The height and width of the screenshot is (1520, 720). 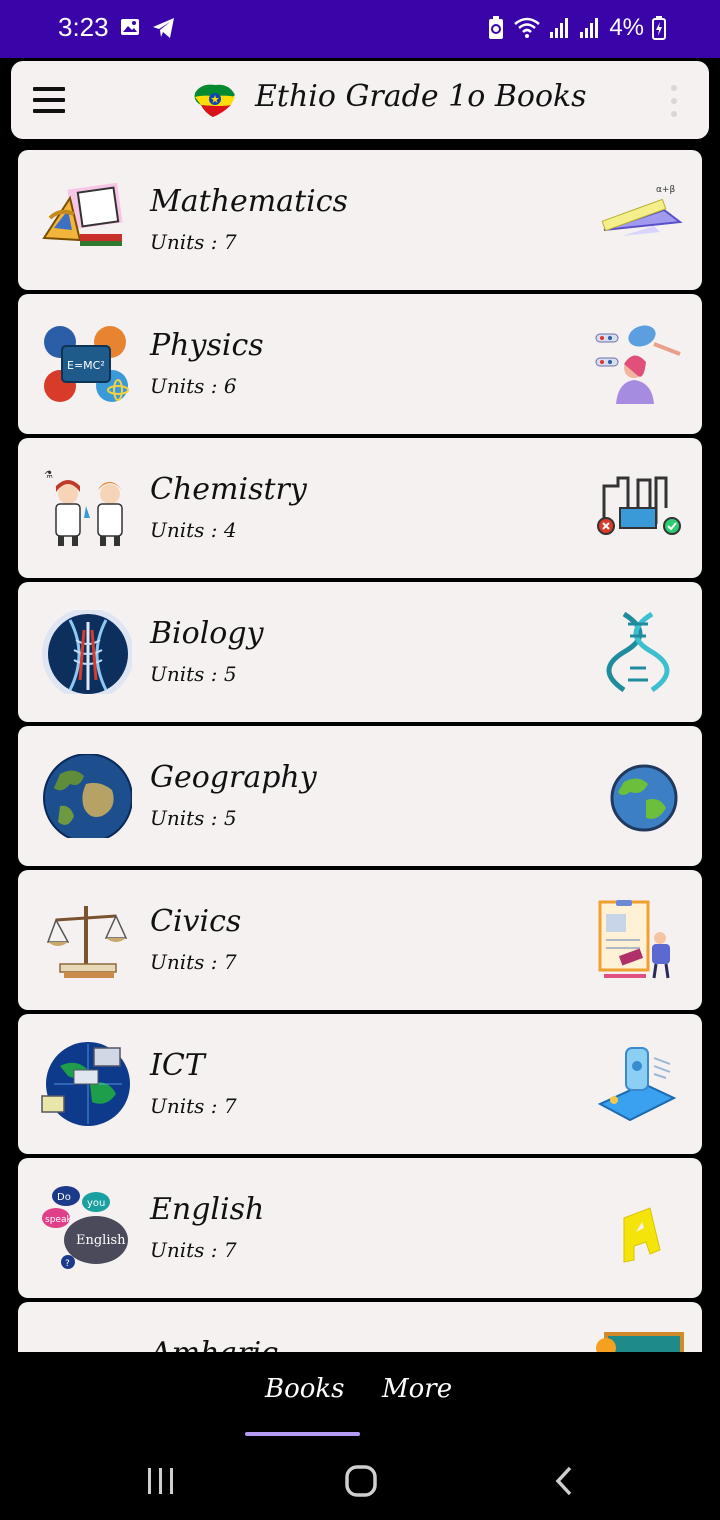 I want to click on book-name: Amharic, so click(x=214, y=1344).